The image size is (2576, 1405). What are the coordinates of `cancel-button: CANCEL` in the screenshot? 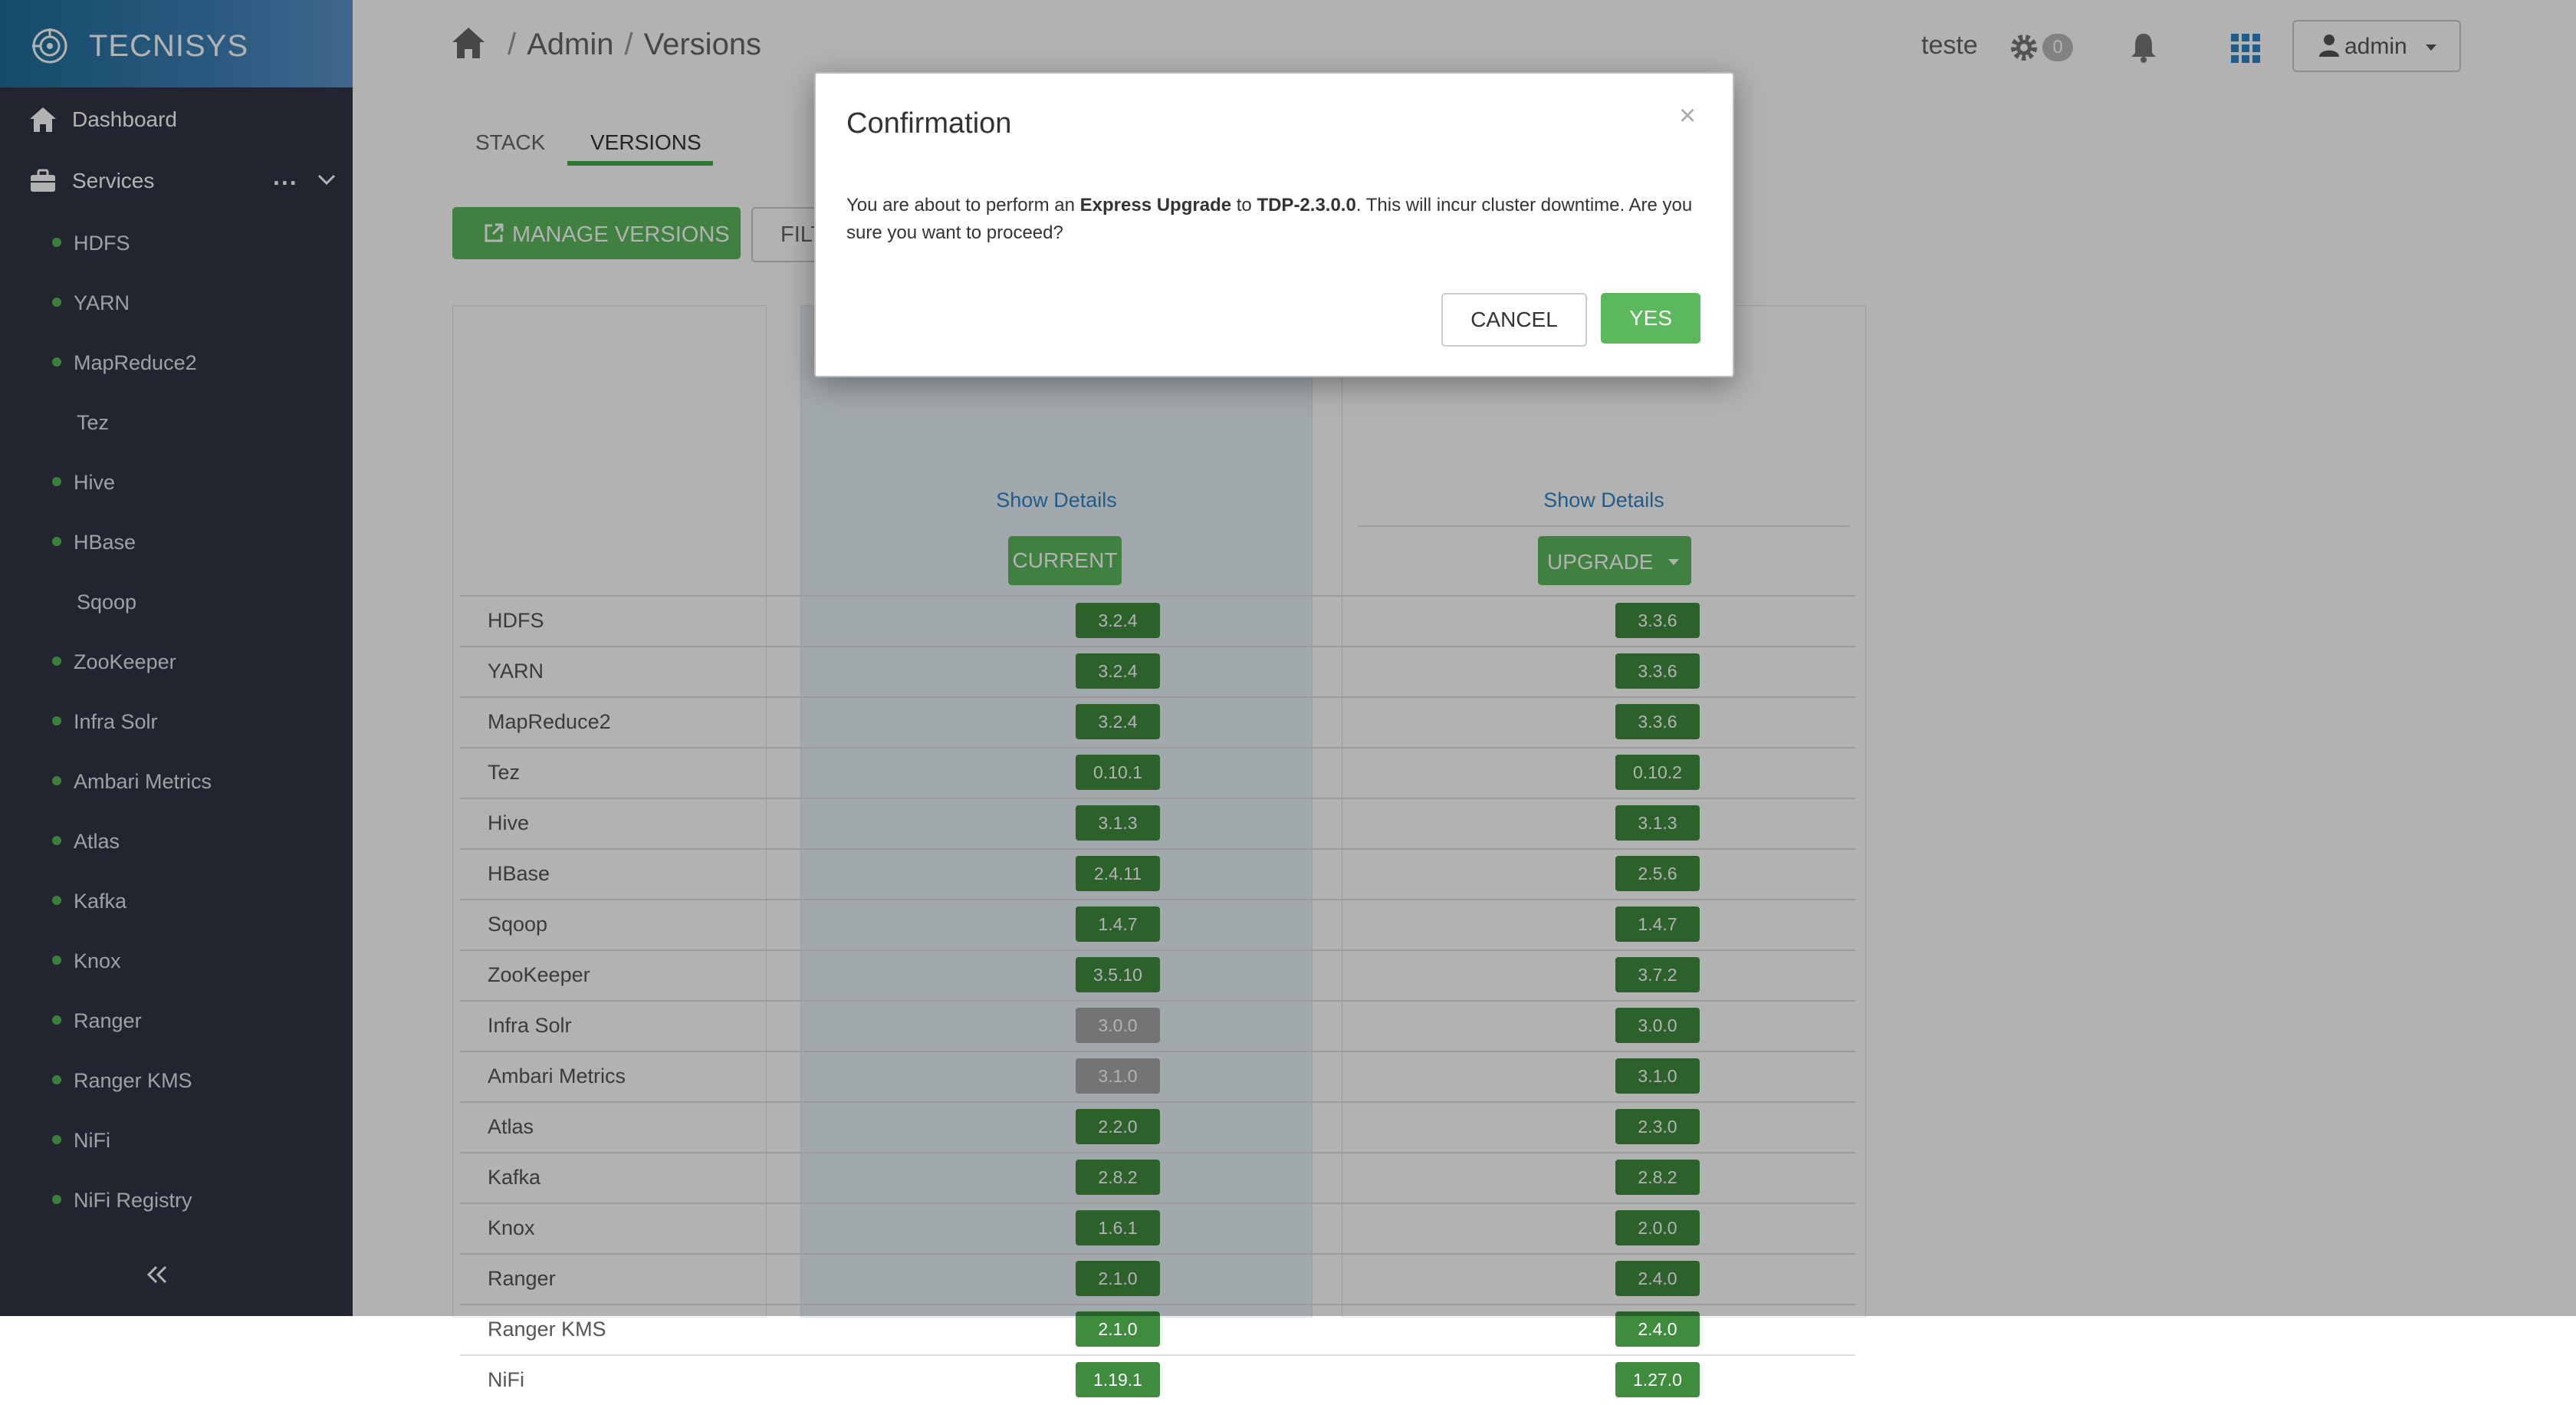 It's located at (1514, 320).